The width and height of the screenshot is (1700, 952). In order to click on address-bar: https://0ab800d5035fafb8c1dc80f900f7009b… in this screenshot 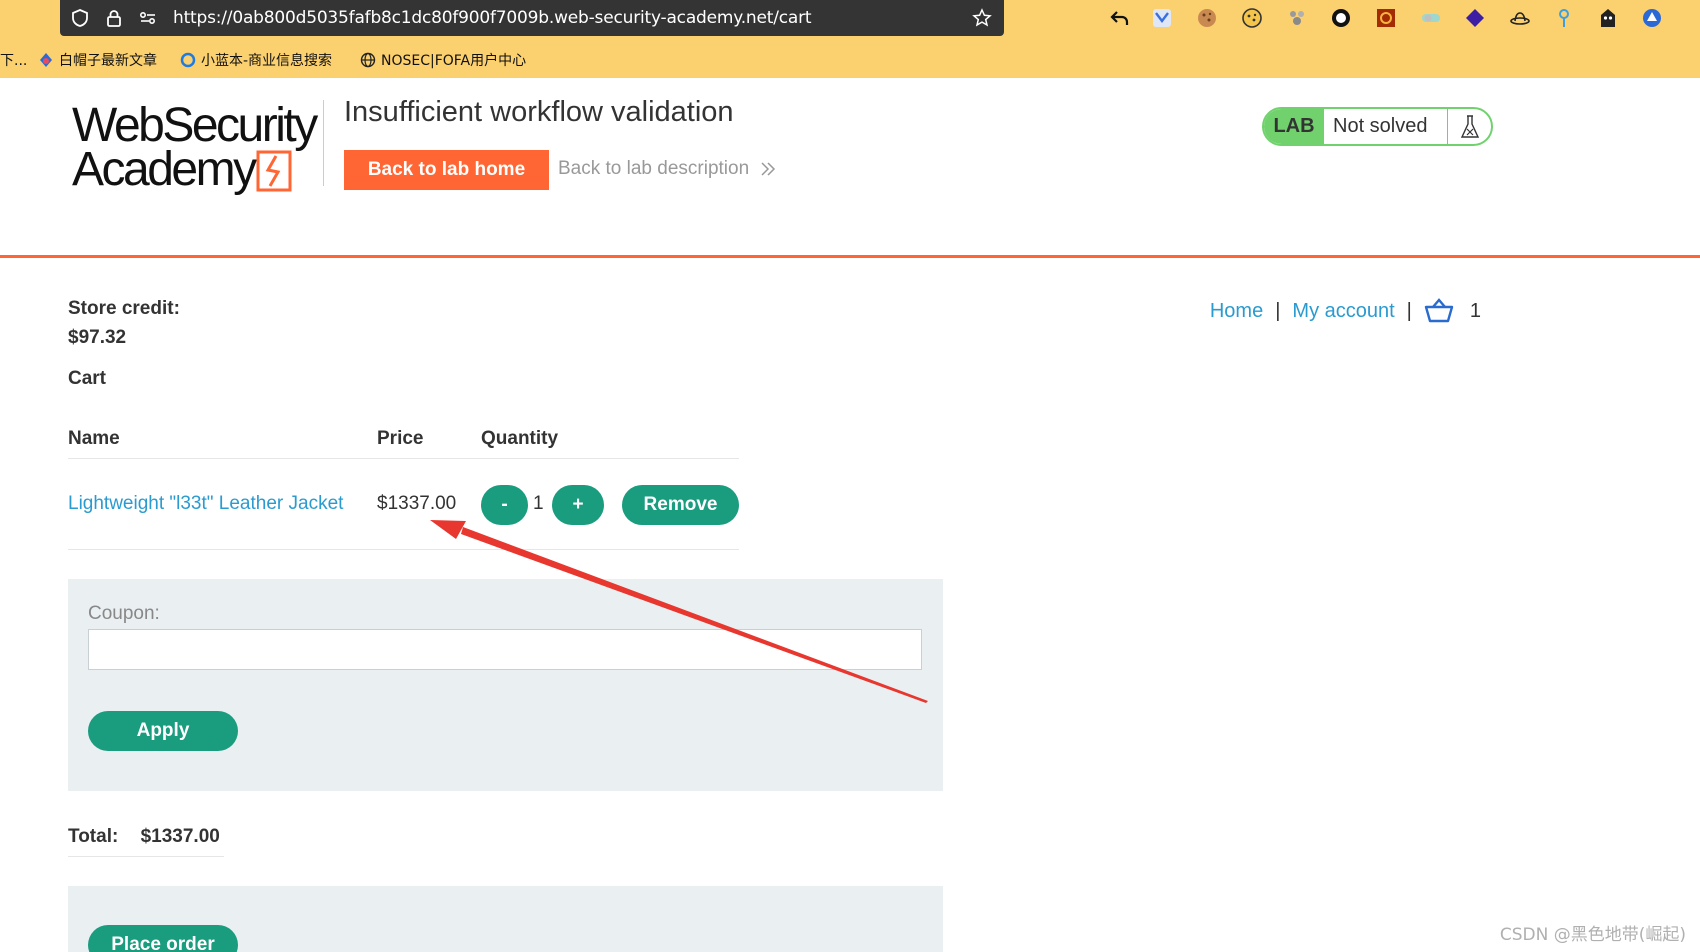, I will do `click(532, 18)`.